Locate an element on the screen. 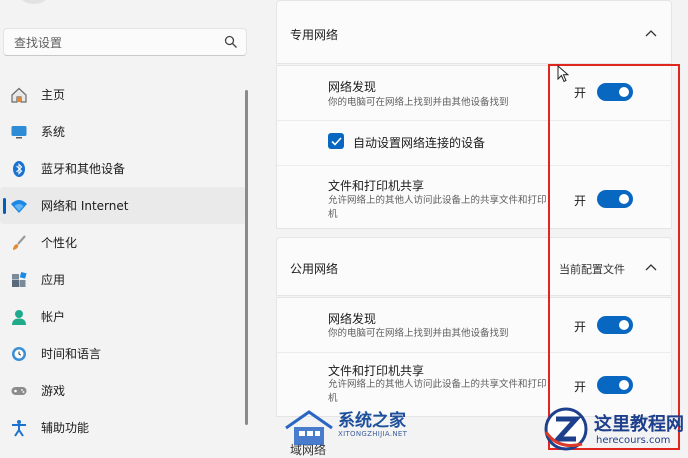 The width and height of the screenshot is (688, 458). house-logo-icon is located at coordinates (309, 427).